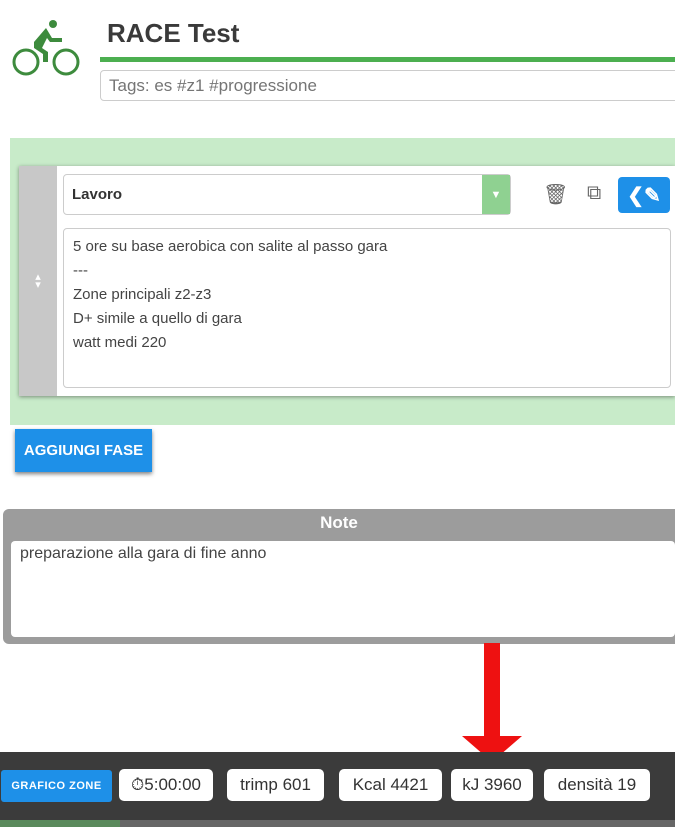  I want to click on bottom-tabs-strip, so click(337, 823).